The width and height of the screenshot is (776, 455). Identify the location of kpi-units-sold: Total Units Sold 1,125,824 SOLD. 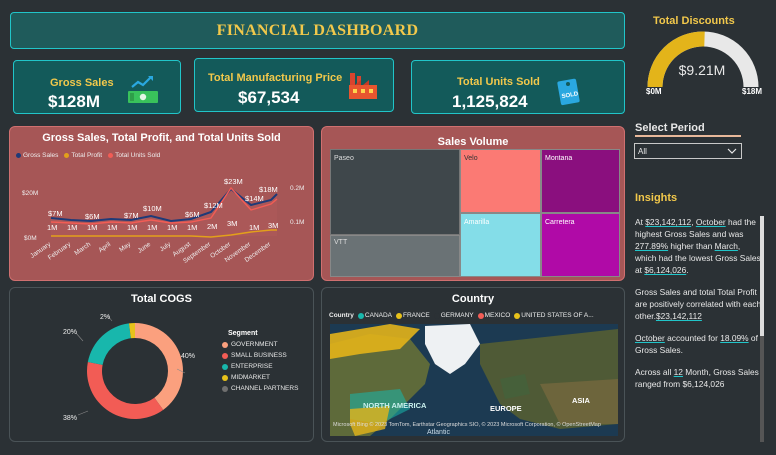
(518, 87).